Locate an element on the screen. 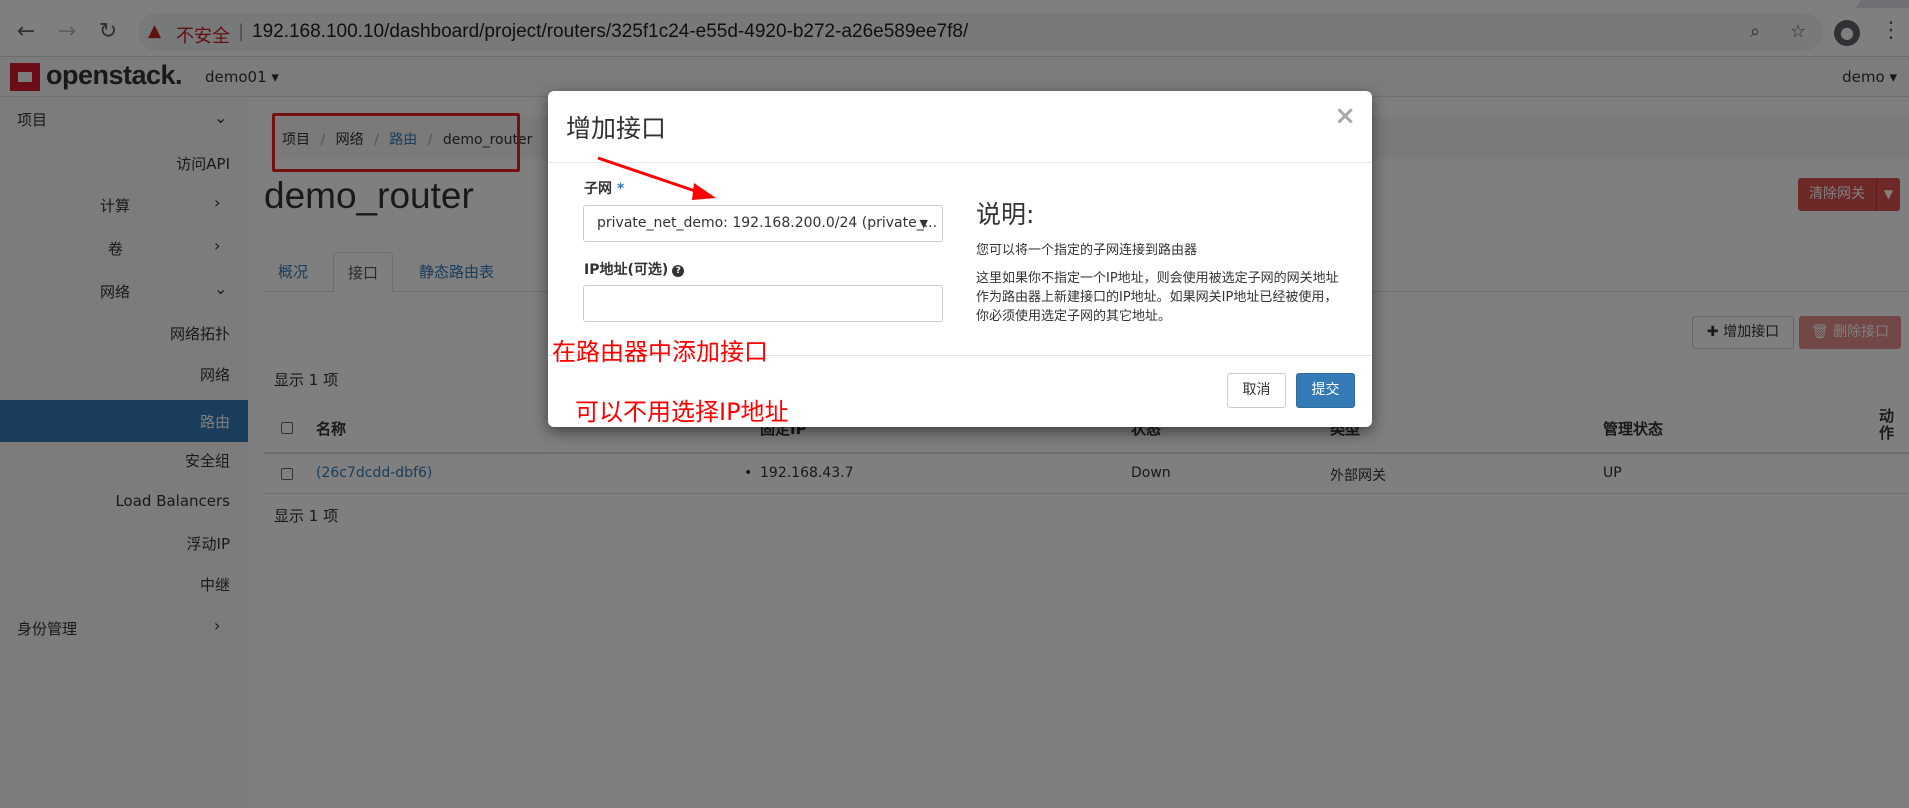 The height and width of the screenshot is (808, 1909). arrow-head is located at coordinates (704, 191).